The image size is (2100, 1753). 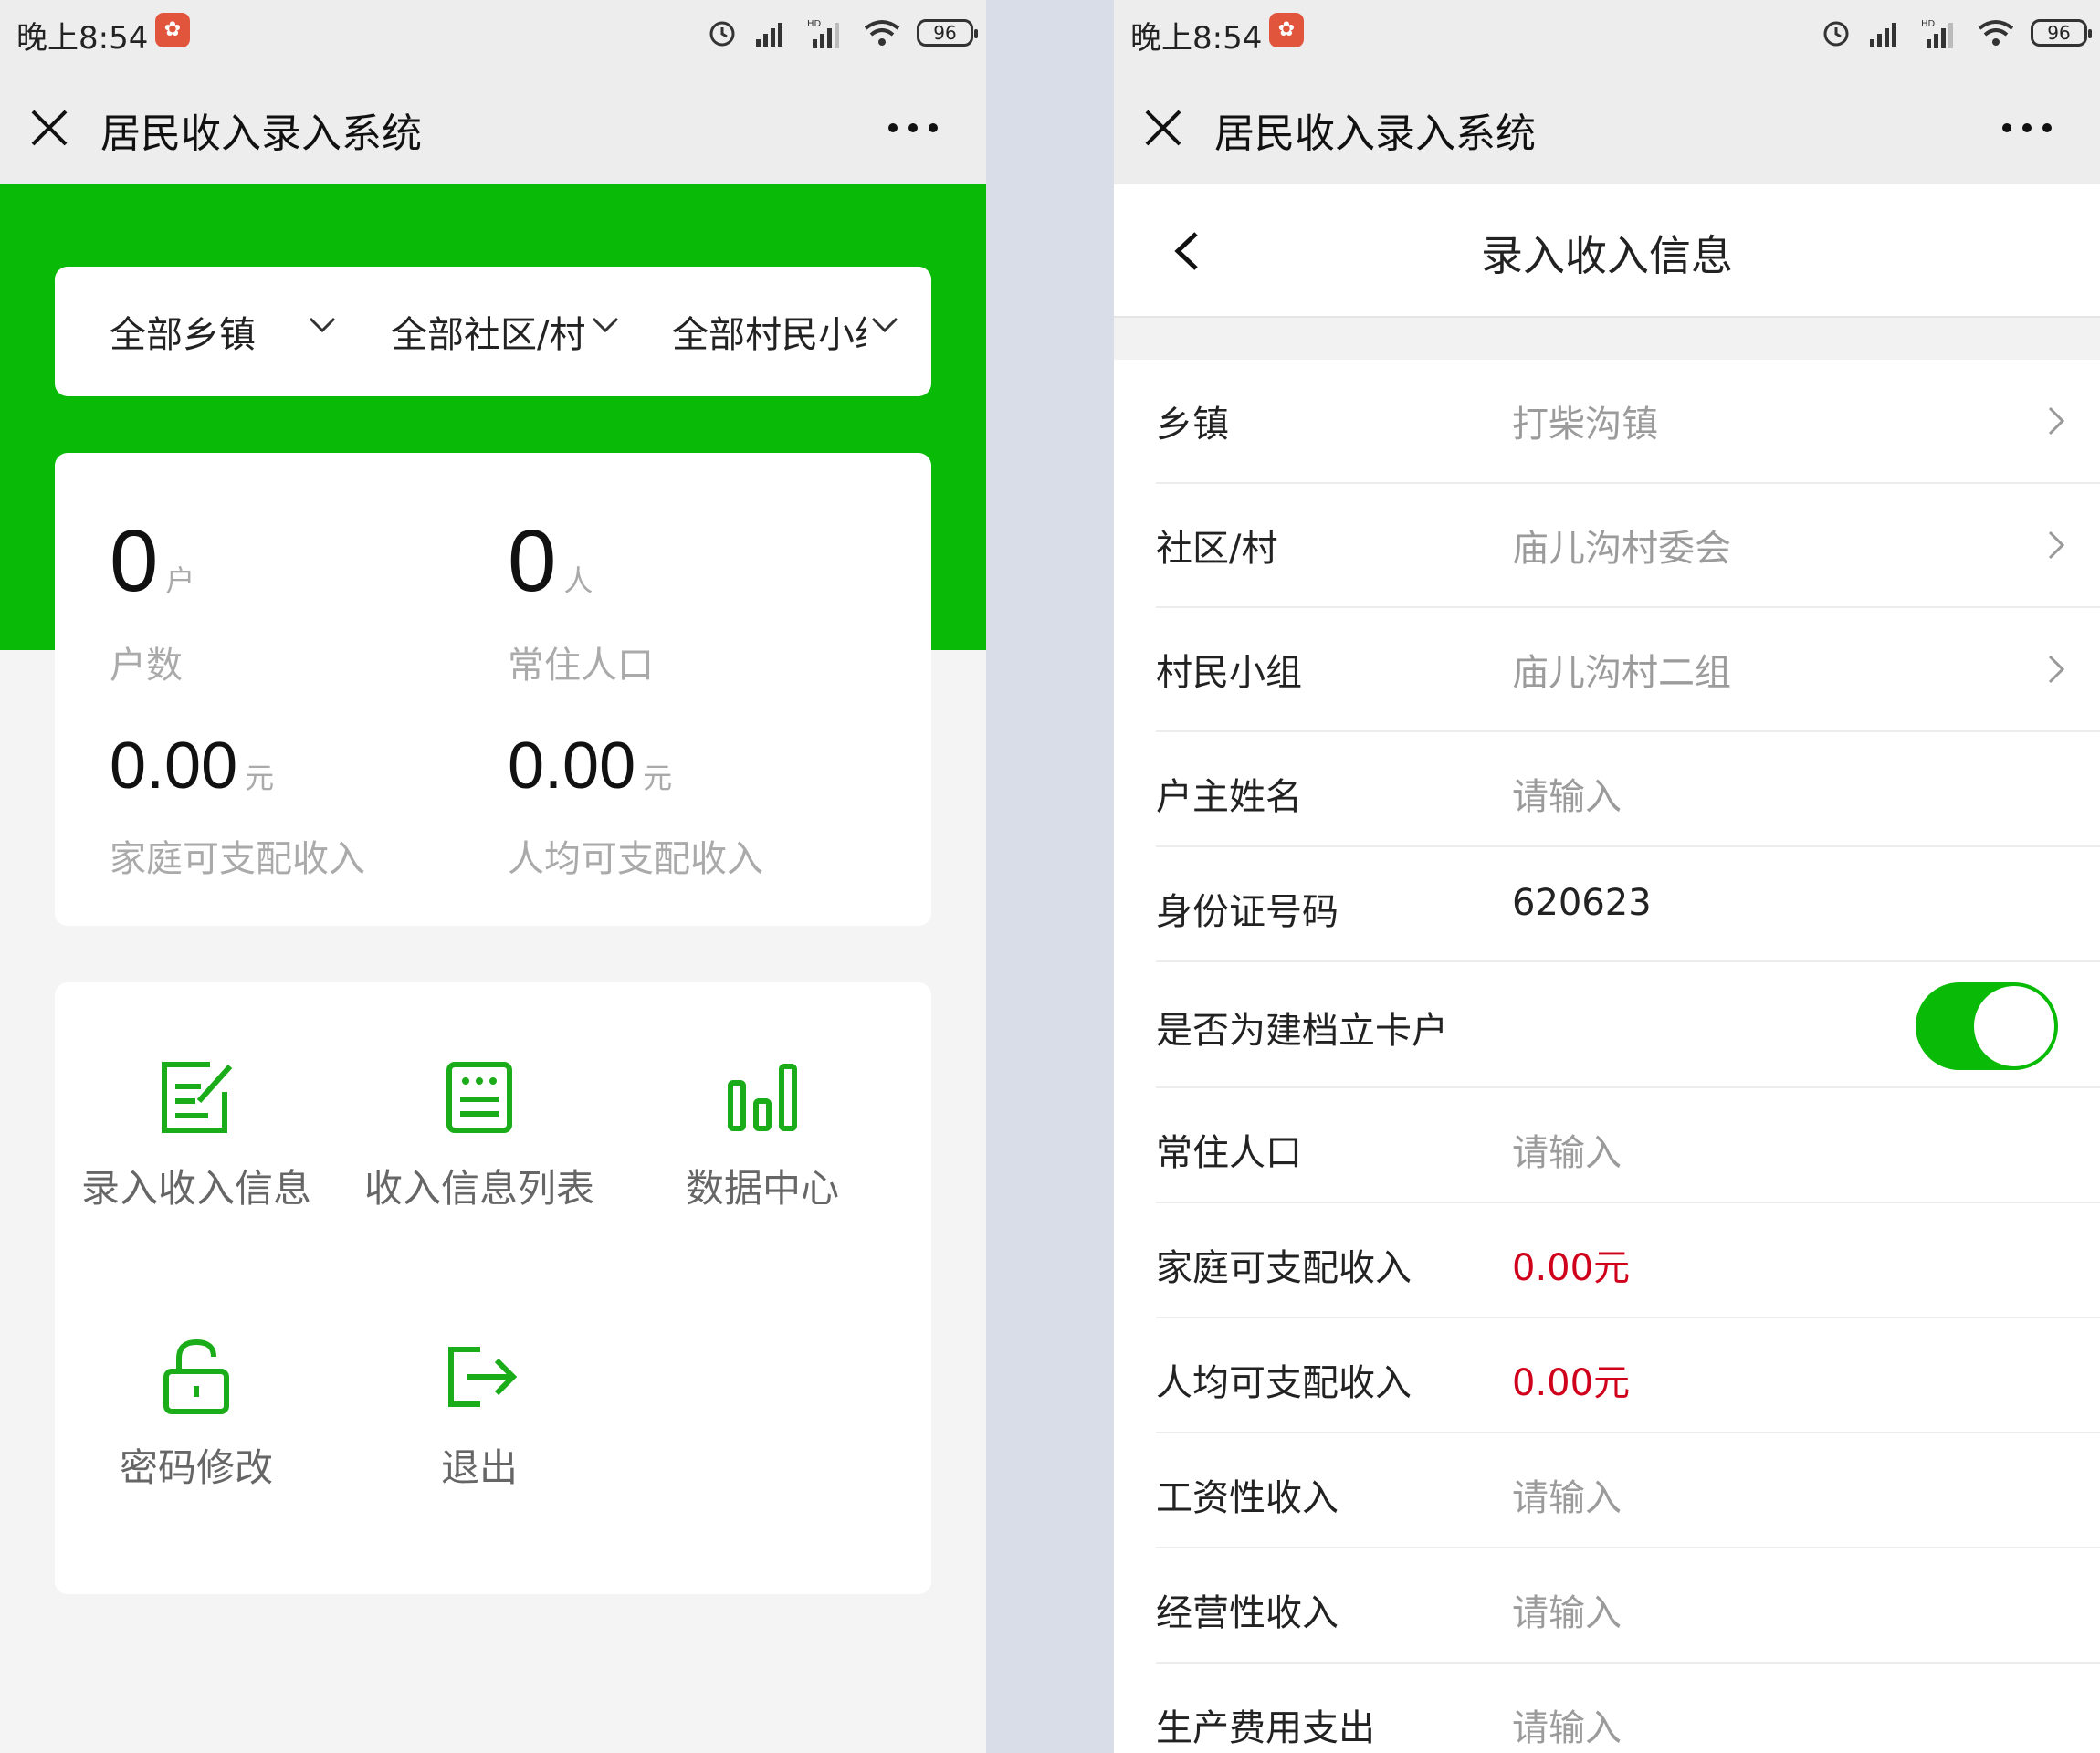 What do you see at coordinates (769, 335) in the screenshot?
I see `group-filter-label: 全部村民小组` at bounding box center [769, 335].